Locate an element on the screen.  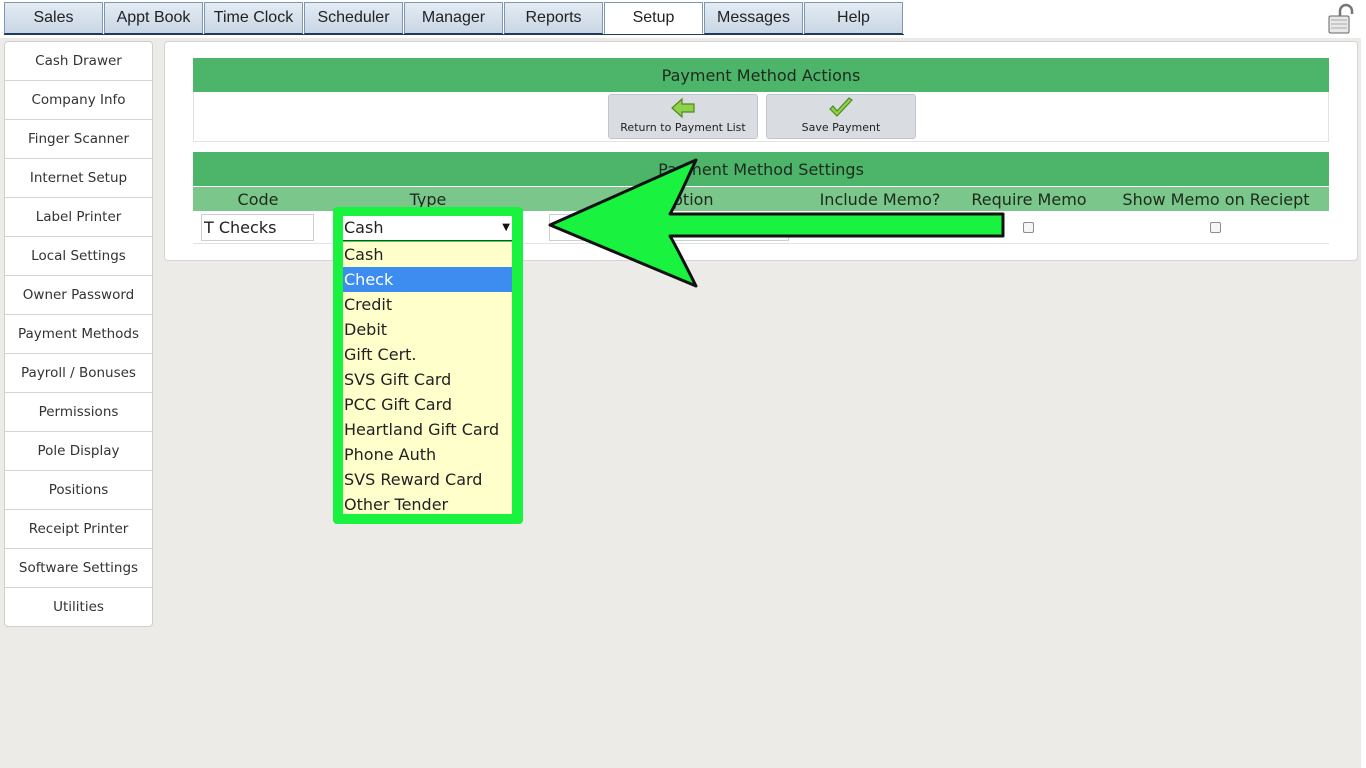
type-select-value: Cash is located at coordinates (364, 227).